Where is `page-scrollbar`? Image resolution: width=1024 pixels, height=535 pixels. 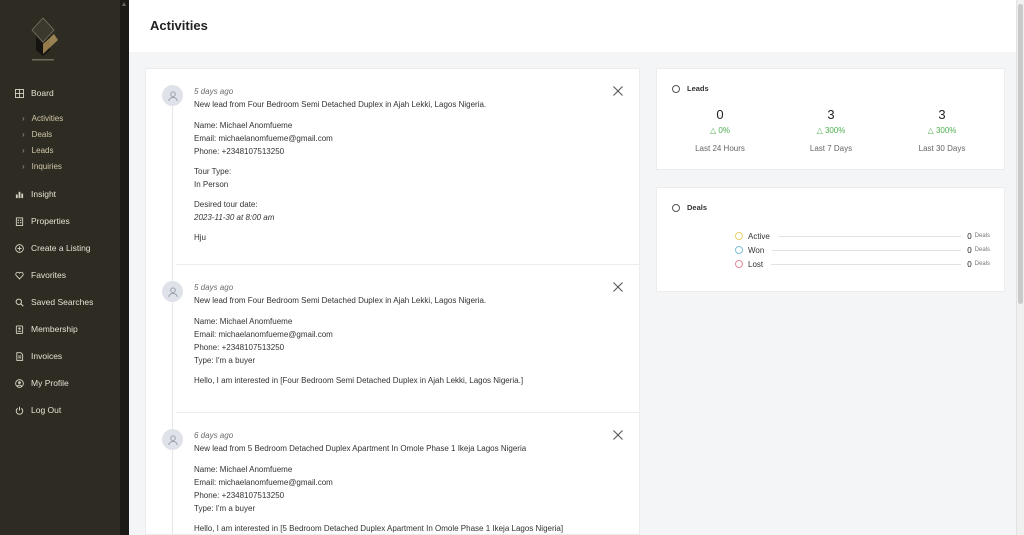 page-scrollbar is located at coordinates (1020, 267).